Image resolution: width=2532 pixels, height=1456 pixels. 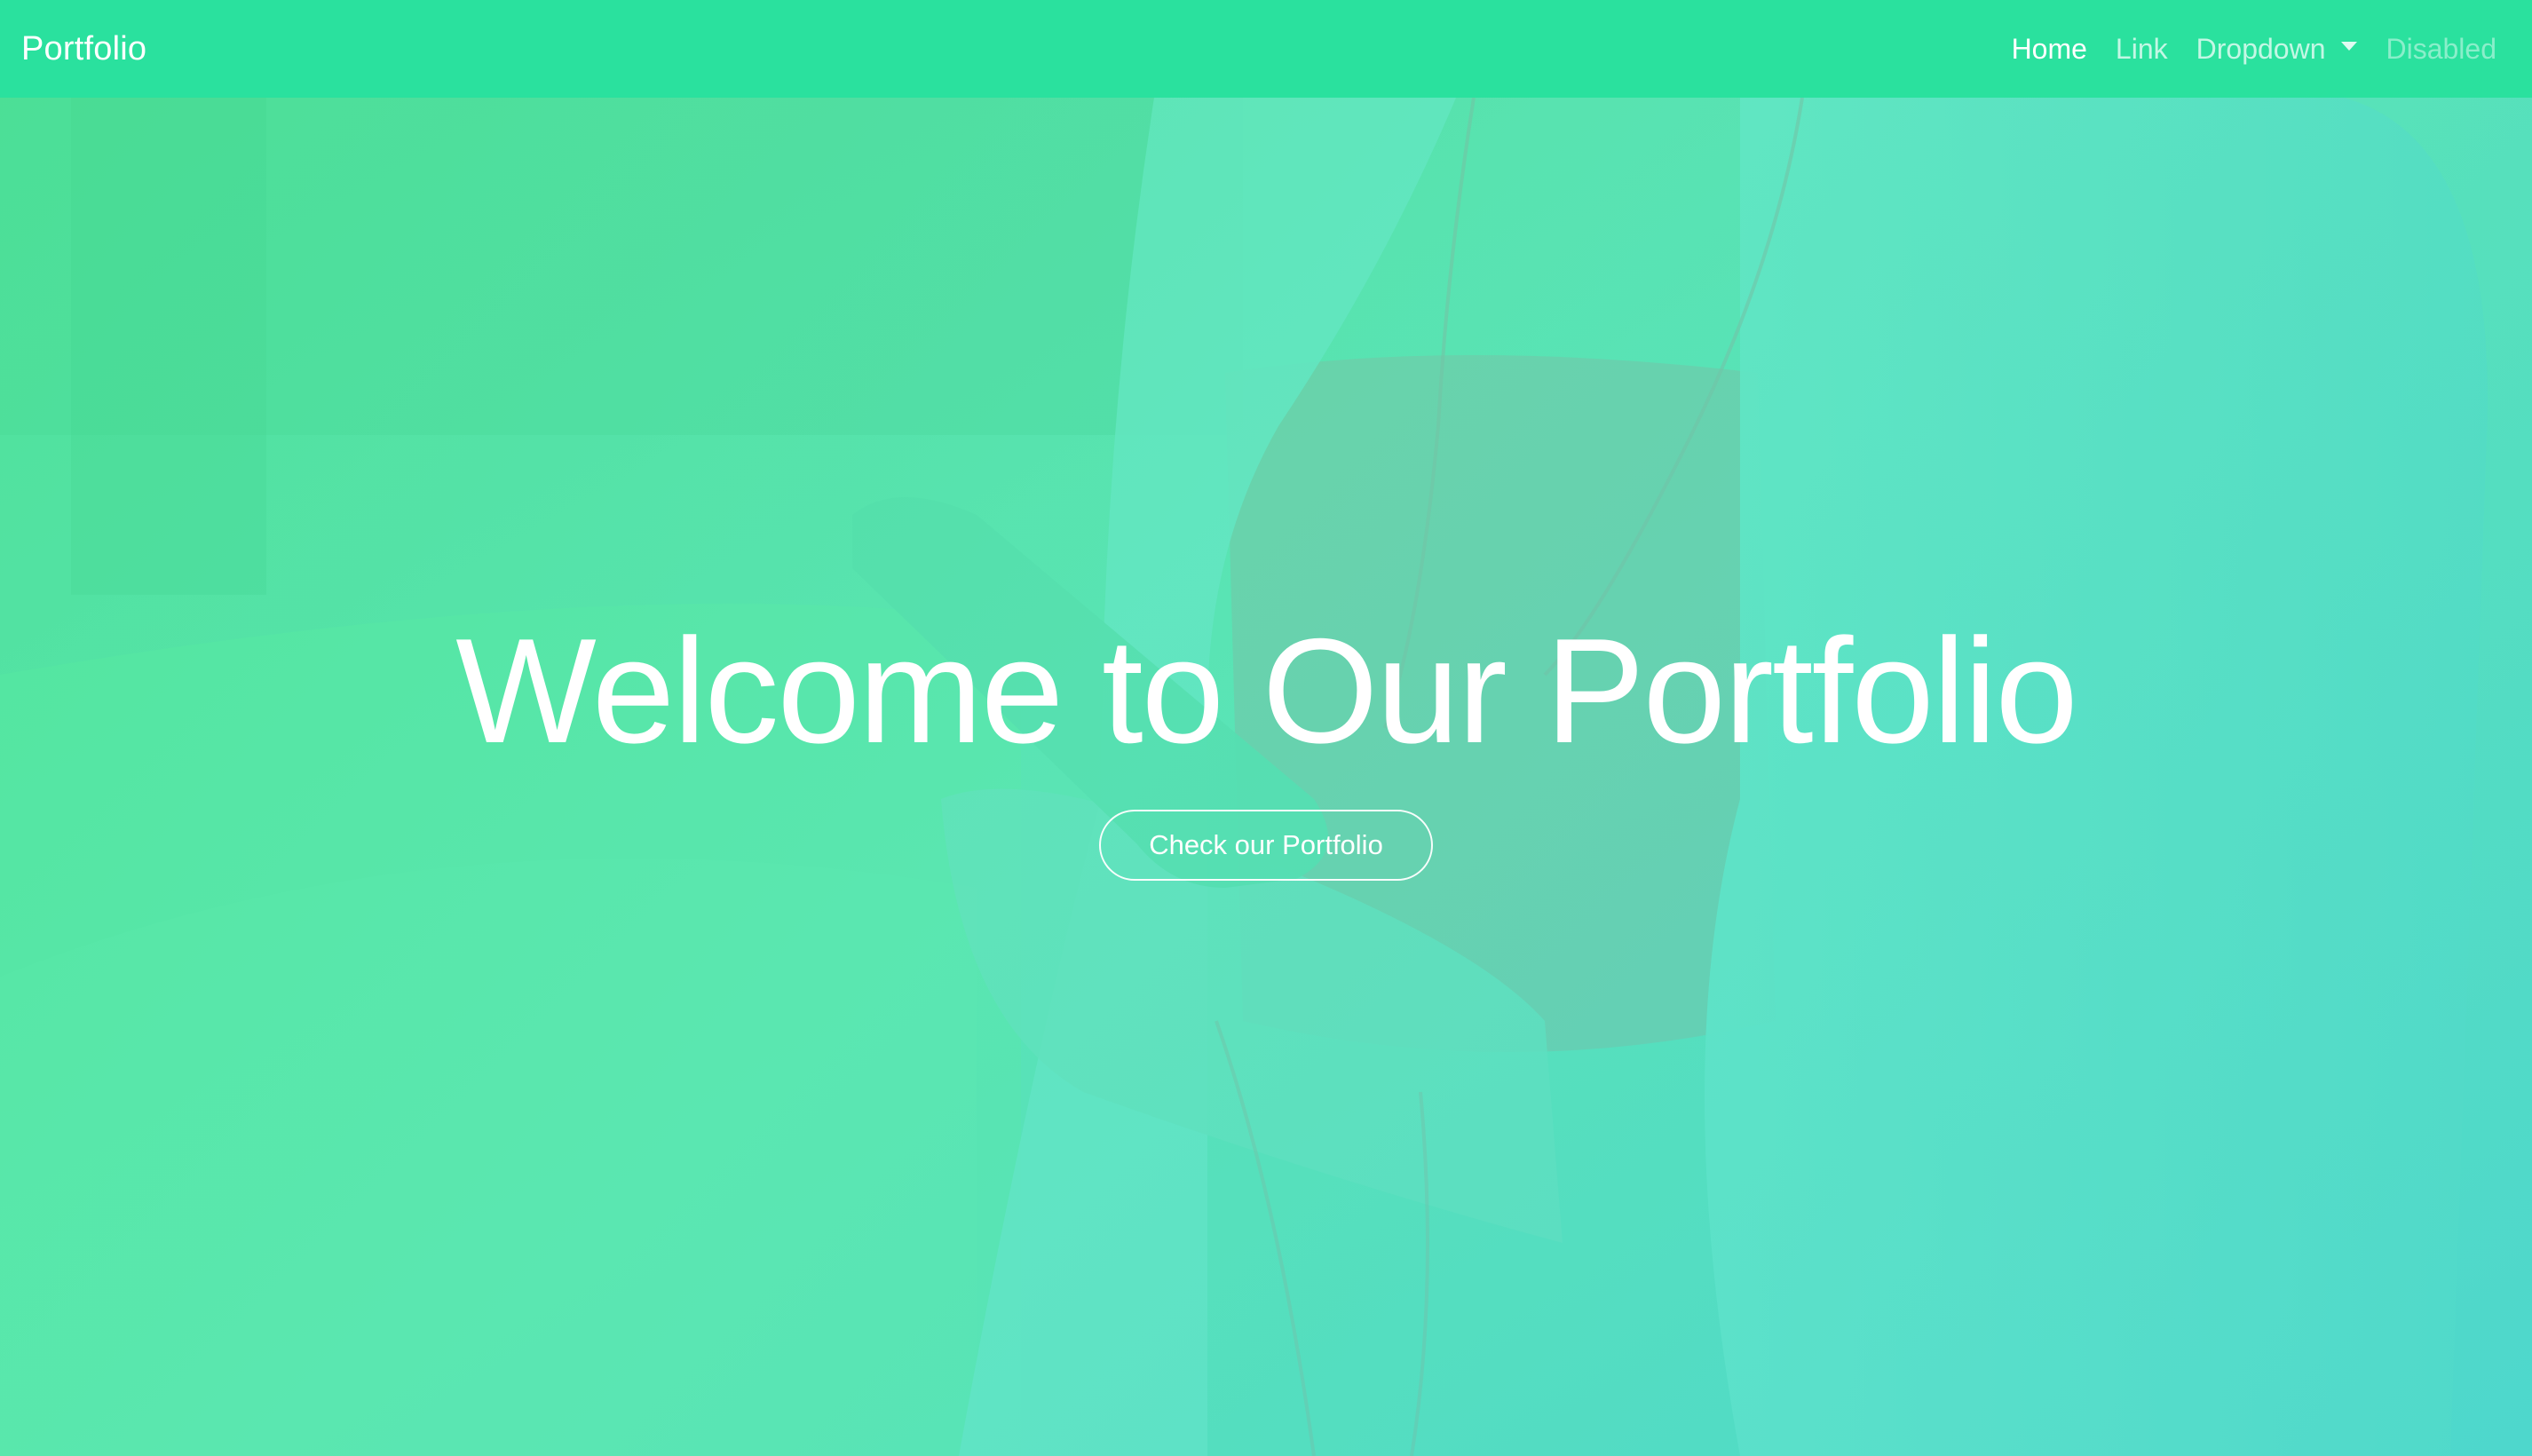 I want to click on hero-title: Welcome to Our Portfolio, so click(x=1267, y=690).